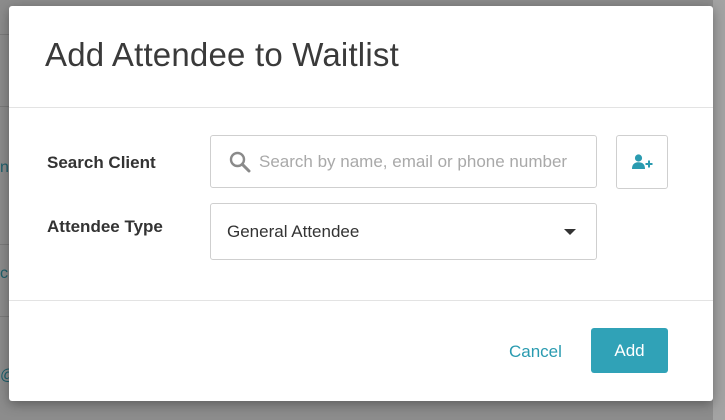 The height and width of the screenshot is (420, 725). What do you see at coordinates (4, 273) in the screenshot?
I see `backdrop-text-fragment: c` at bounding box center [4, 273].